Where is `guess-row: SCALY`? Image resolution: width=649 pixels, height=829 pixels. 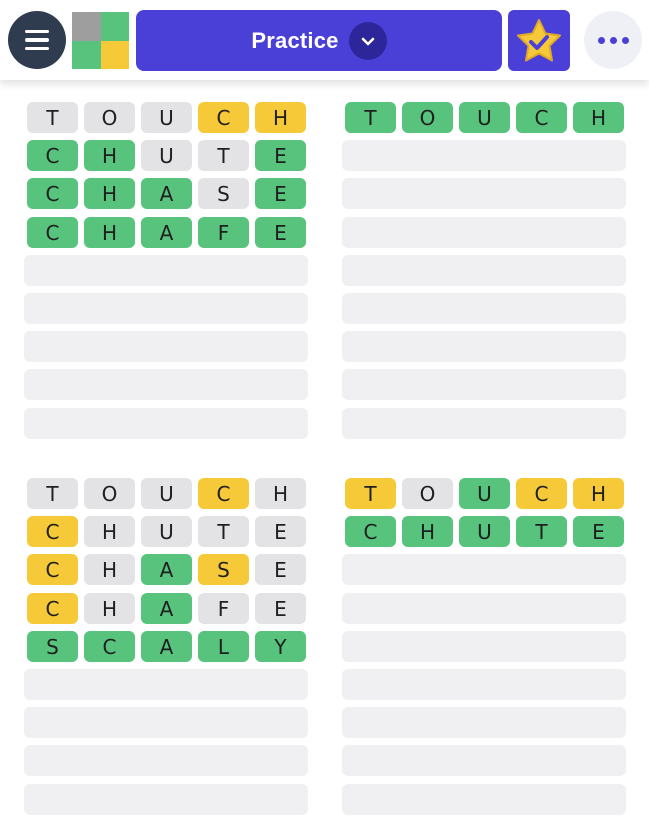
guess-row: SCALY is located at coordinates (166, 646).